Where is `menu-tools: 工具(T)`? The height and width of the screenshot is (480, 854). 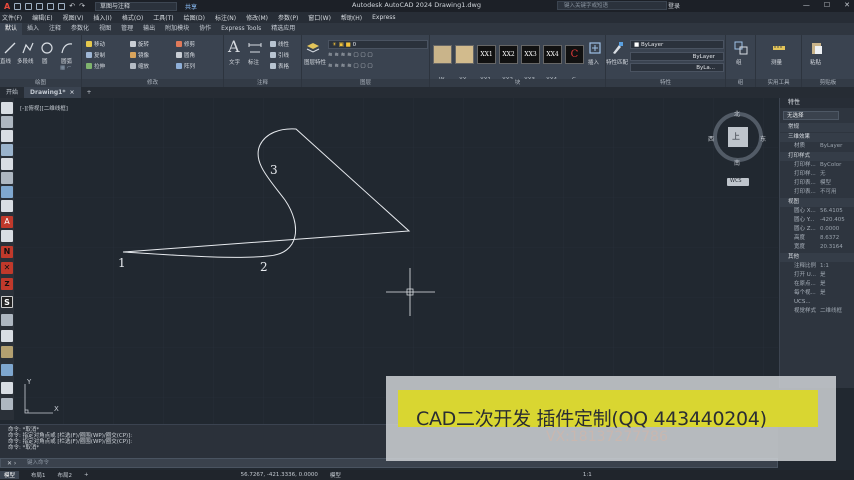
menu-tools: 工具(T) is located at coordinates (163, 17).